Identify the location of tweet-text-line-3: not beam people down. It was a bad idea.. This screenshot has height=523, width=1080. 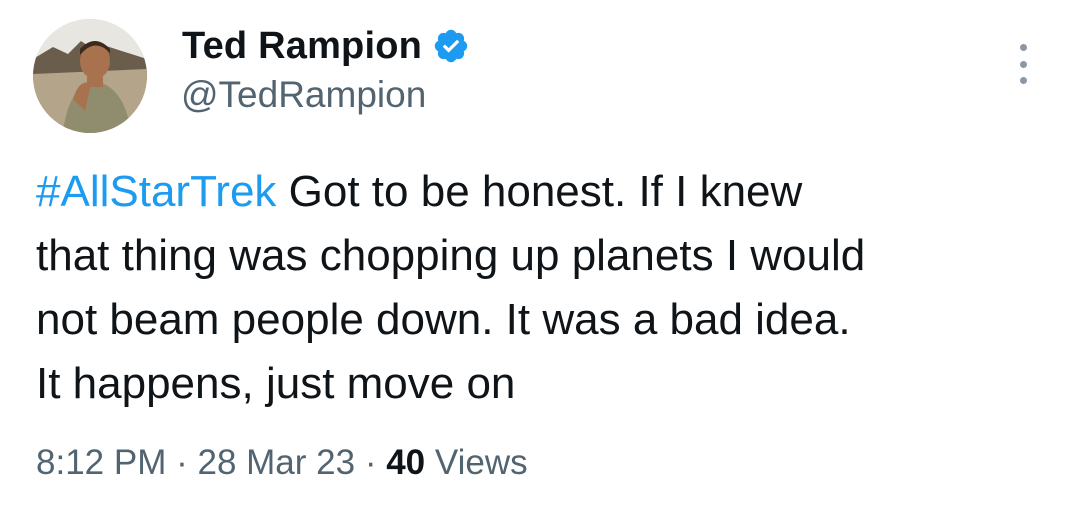
(443, 319).